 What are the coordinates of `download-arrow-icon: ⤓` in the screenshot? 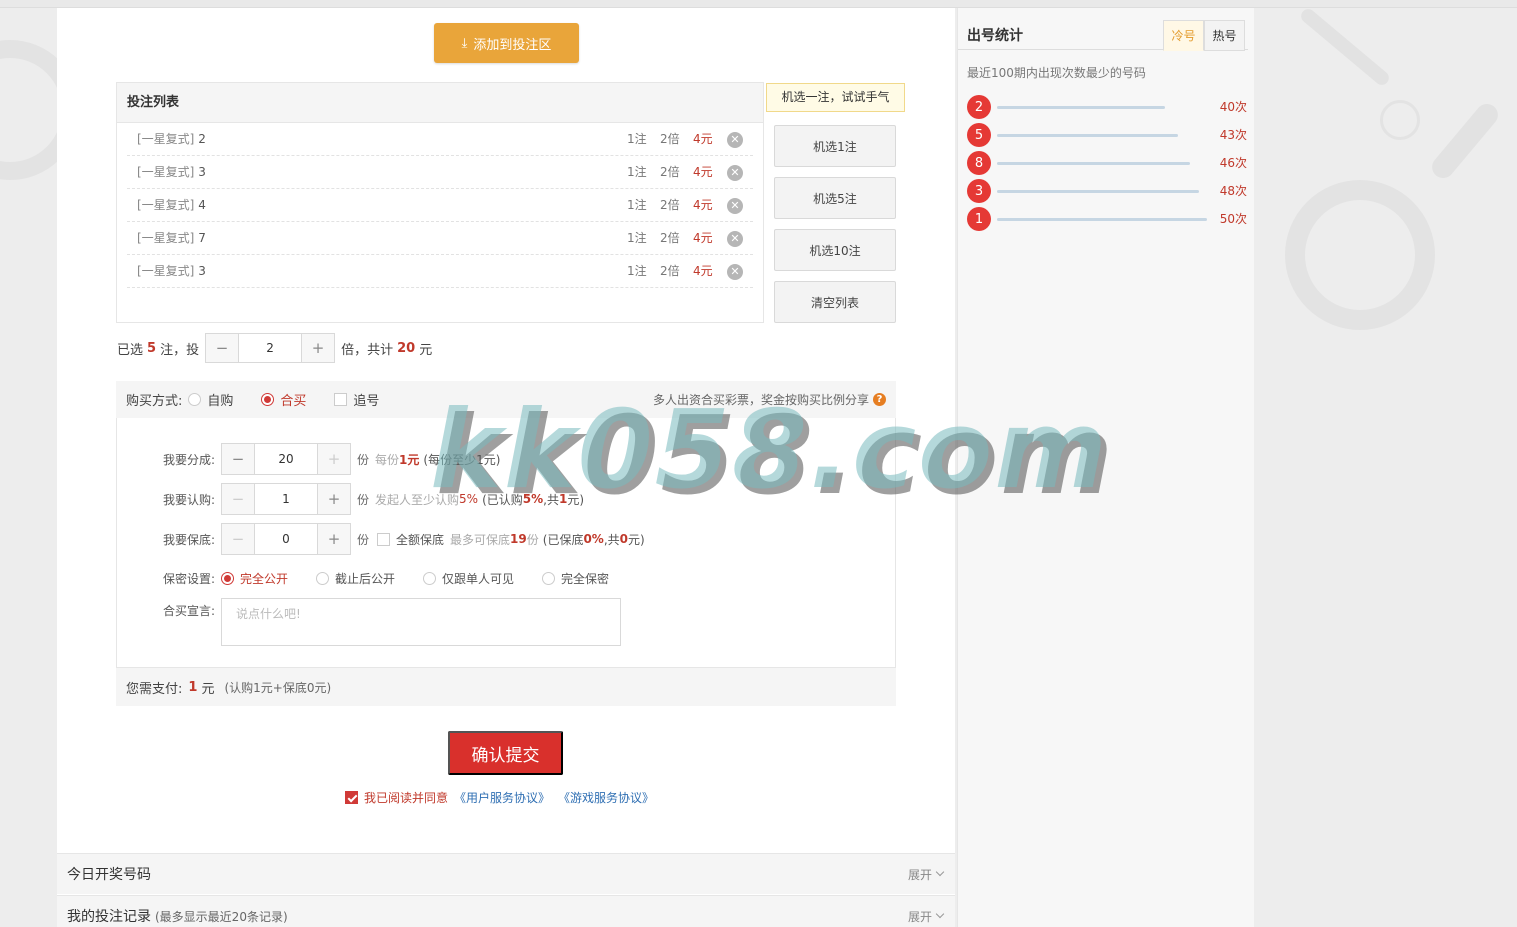 It's located at (464, 42).